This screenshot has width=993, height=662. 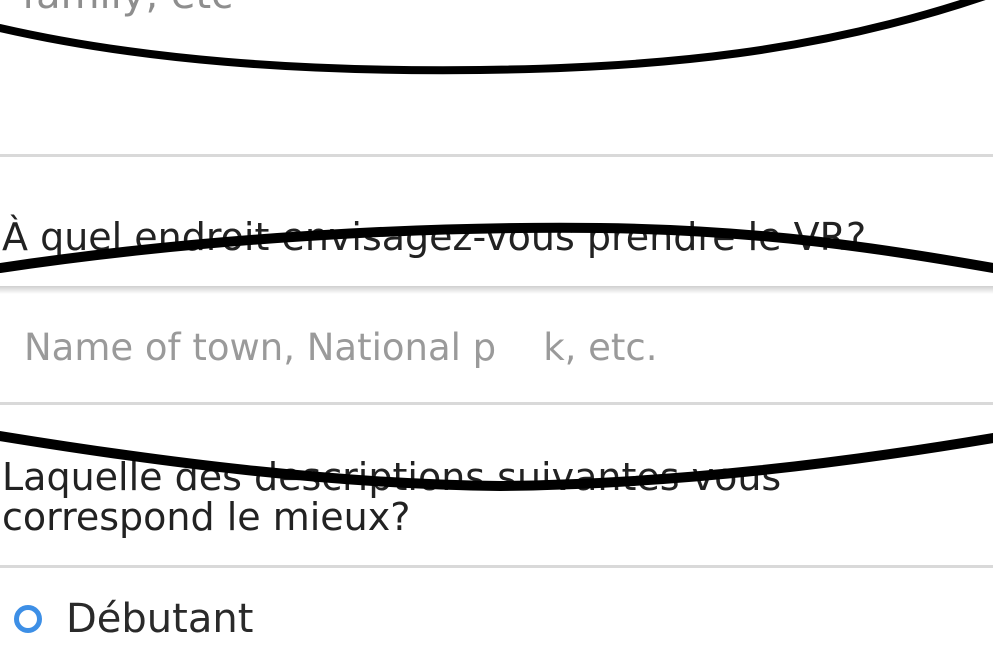 I want to click on option-label: Débutant, so click(x=160, y=619).